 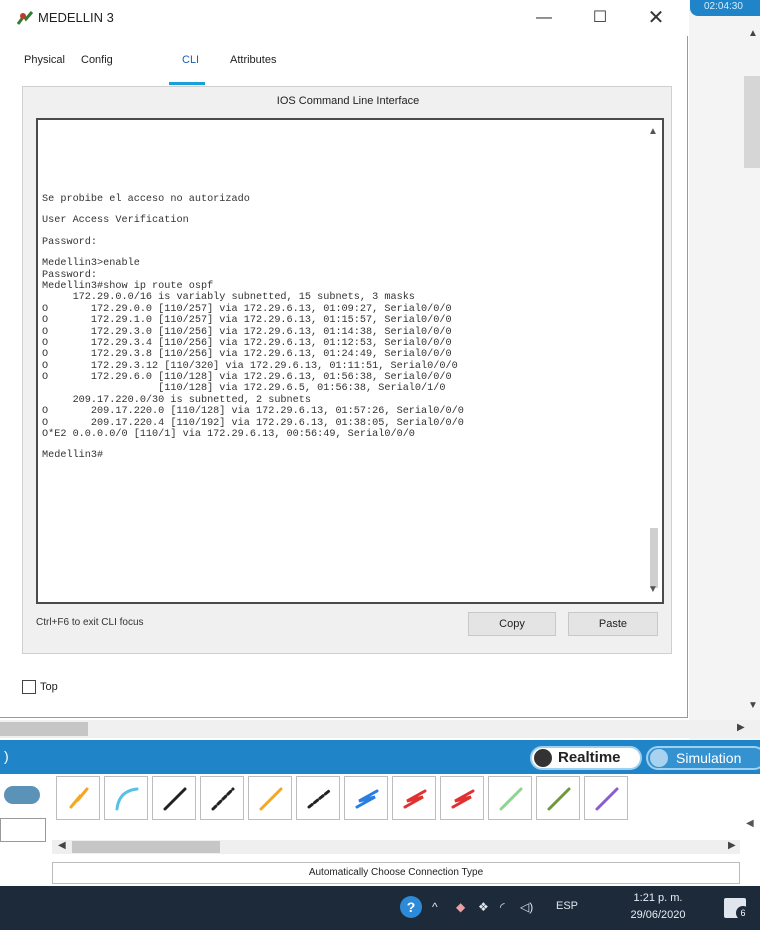 What do you see at coordinates (558, 798) in the screenshot?
I see `iot-icon` at bounding box center [558, 798].